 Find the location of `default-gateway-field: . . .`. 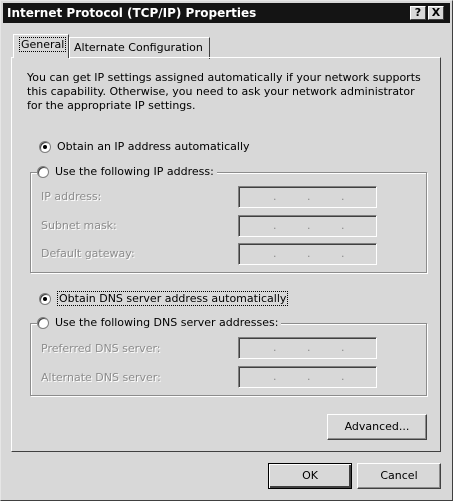

default-gateway-field: . . . is located at coordinates (307, 254).